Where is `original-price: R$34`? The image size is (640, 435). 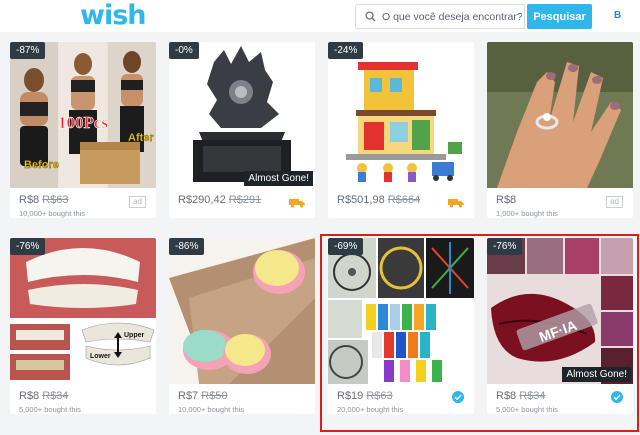 original-price: R$34 is located at coordinates (55, 396).